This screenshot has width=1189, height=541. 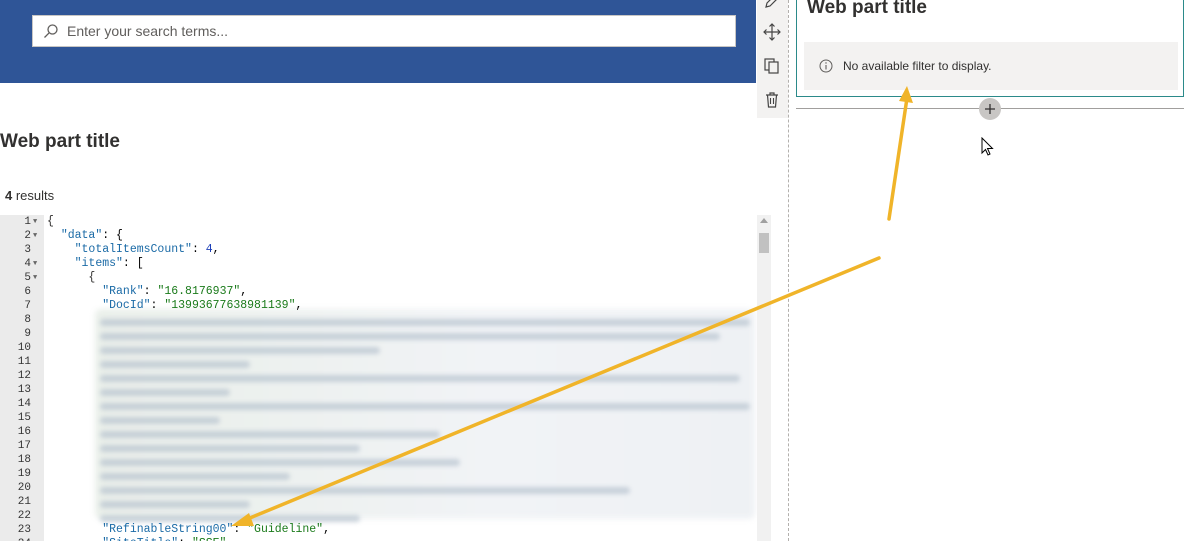 I want to click on editor-scrollbar, so click(x=764, y=378).